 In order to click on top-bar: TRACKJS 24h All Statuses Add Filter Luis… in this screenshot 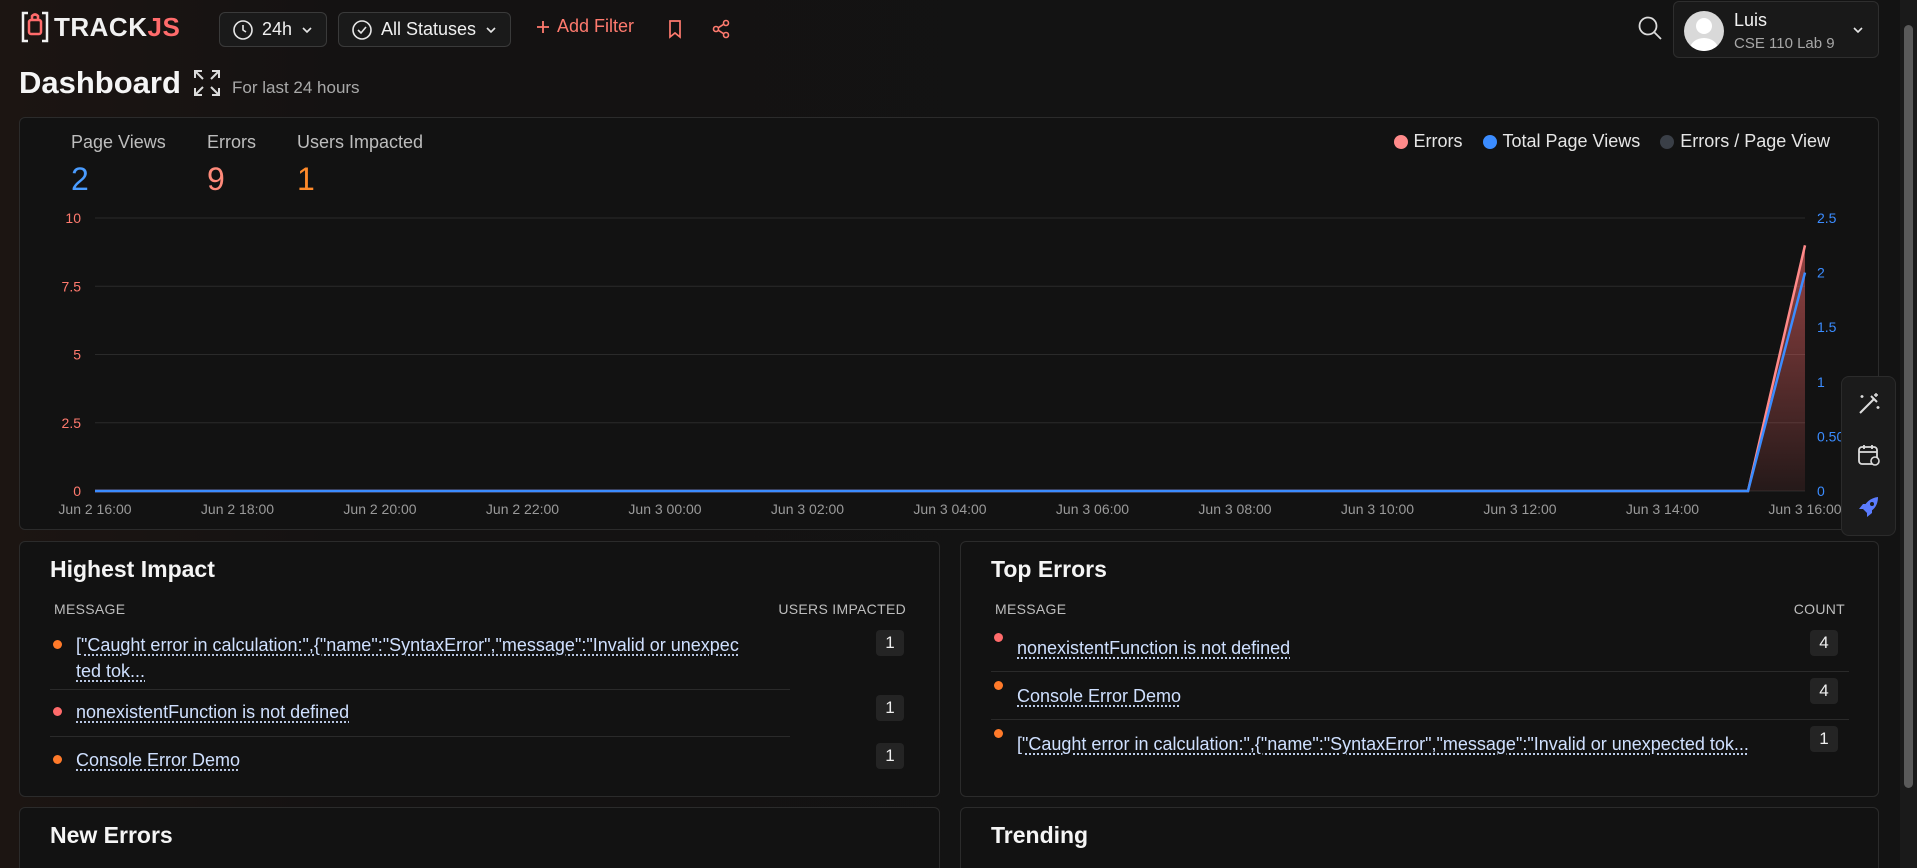, I will do `click(950, 29)`.